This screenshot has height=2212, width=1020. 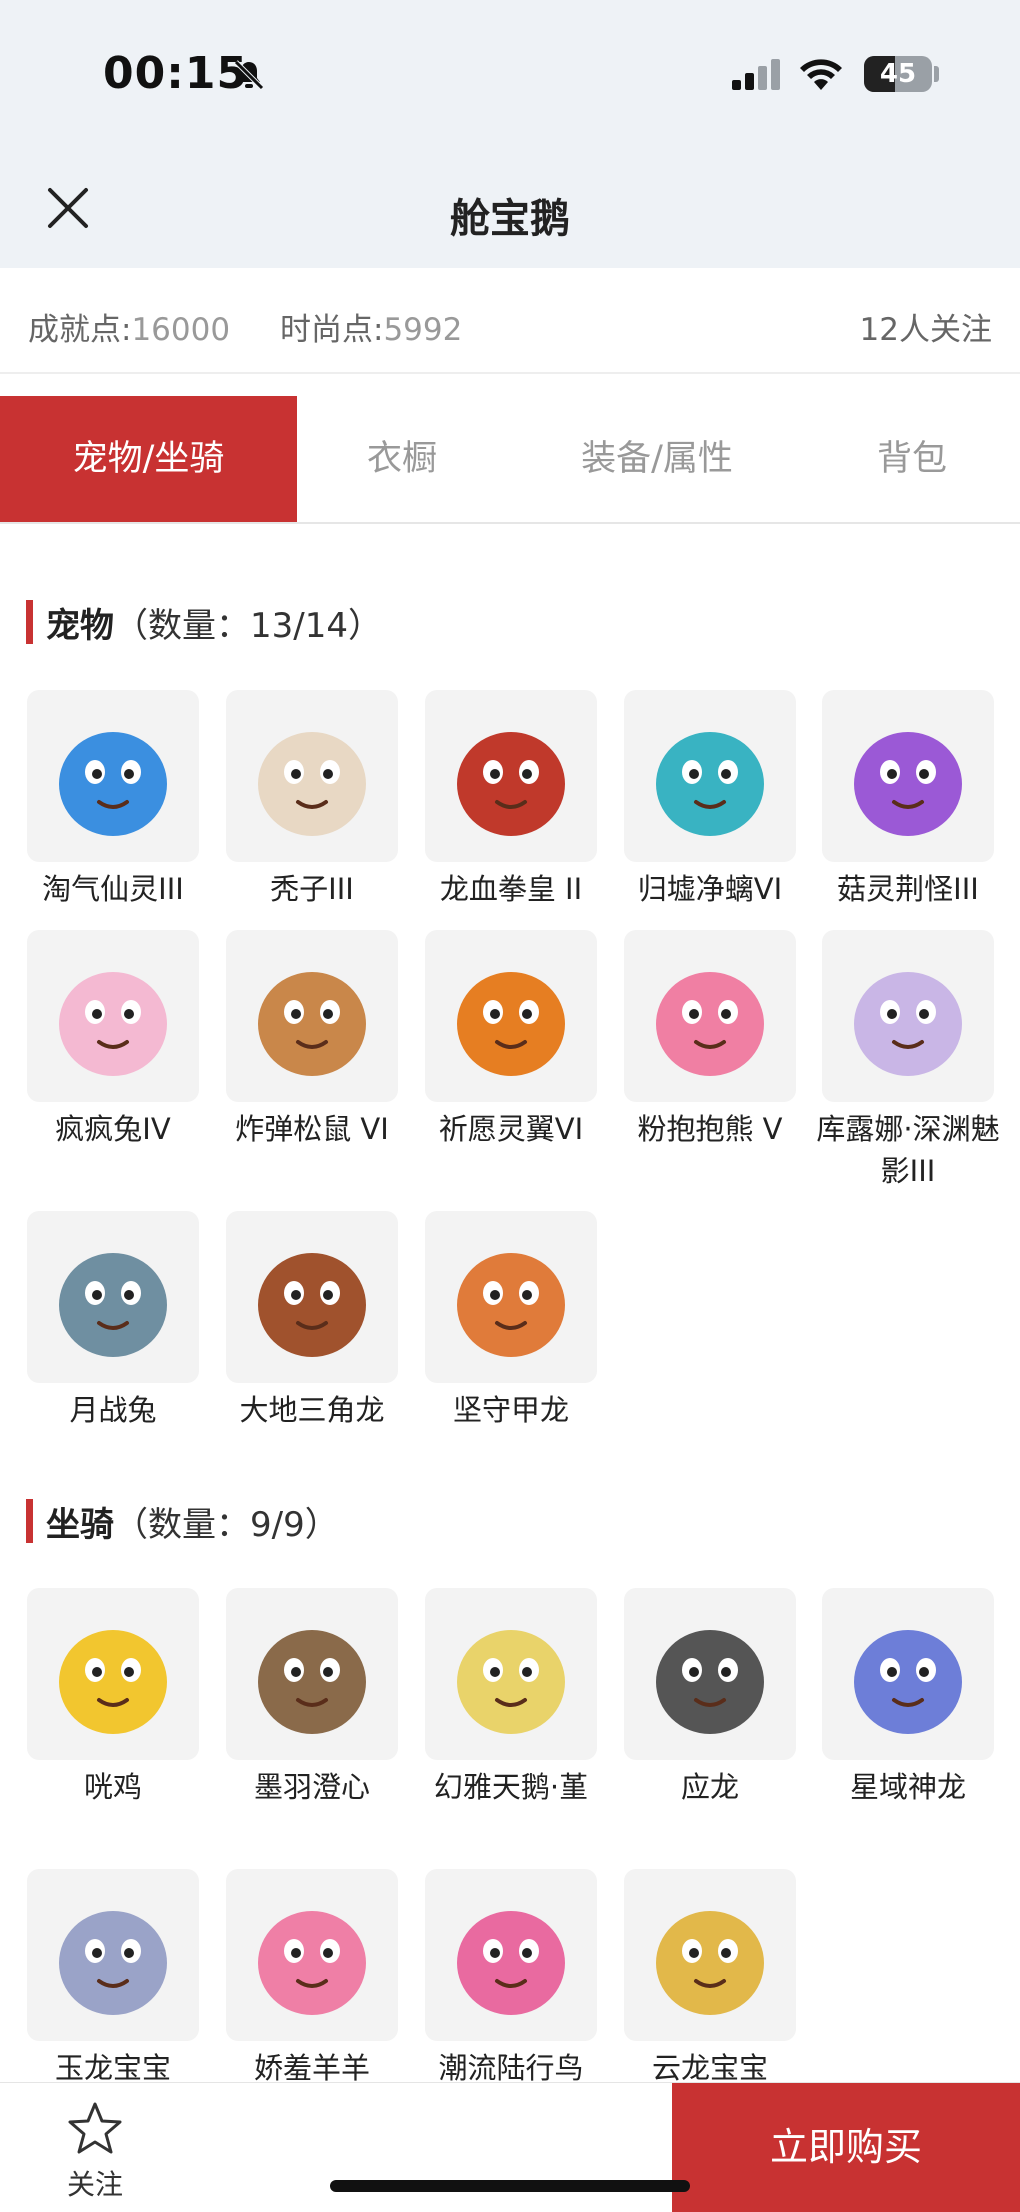 What do you see at coordinates (710, 800) in the screenshot?
I see `pets-item: 归墟净螭VI` at bounding box center [710, 800].